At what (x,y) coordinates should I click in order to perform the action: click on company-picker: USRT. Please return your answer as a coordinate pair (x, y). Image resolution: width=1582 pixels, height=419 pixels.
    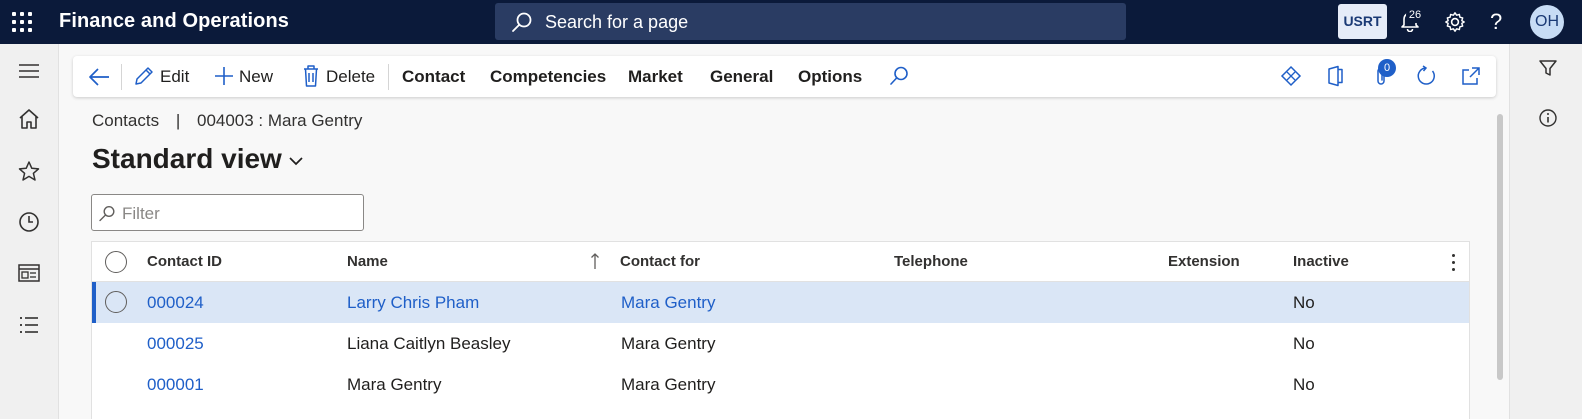
    Looking at the image, I should click on (1362, 21).